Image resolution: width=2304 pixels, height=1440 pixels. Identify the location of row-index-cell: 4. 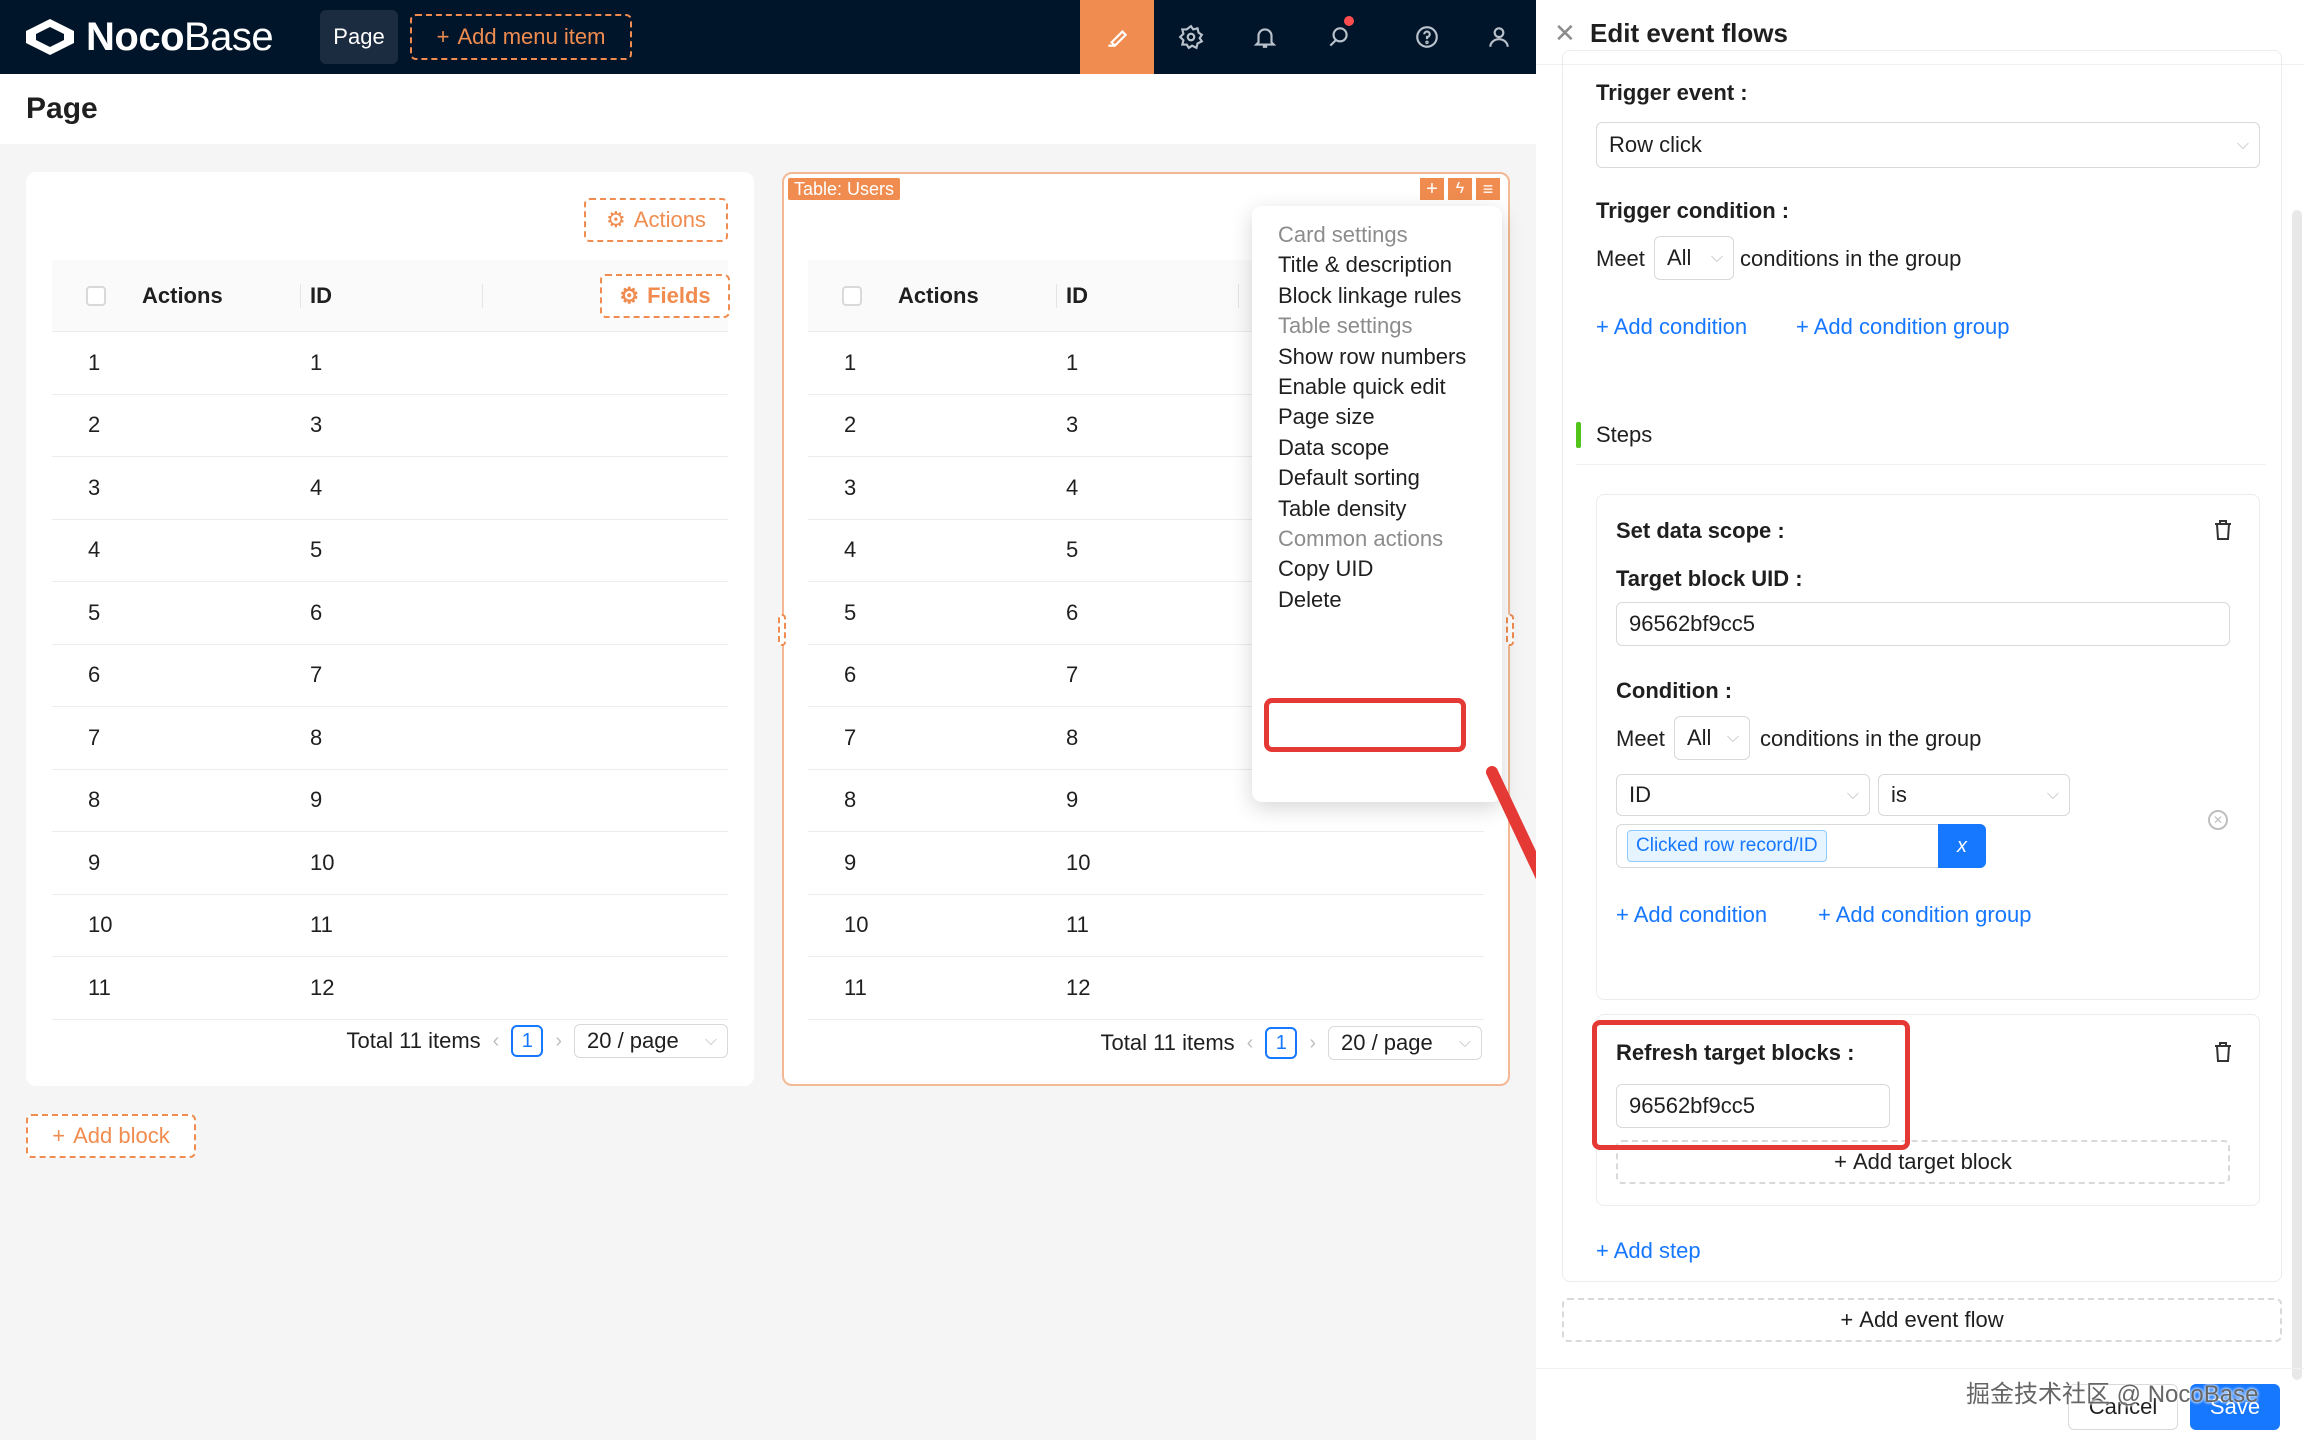
(94, 550).